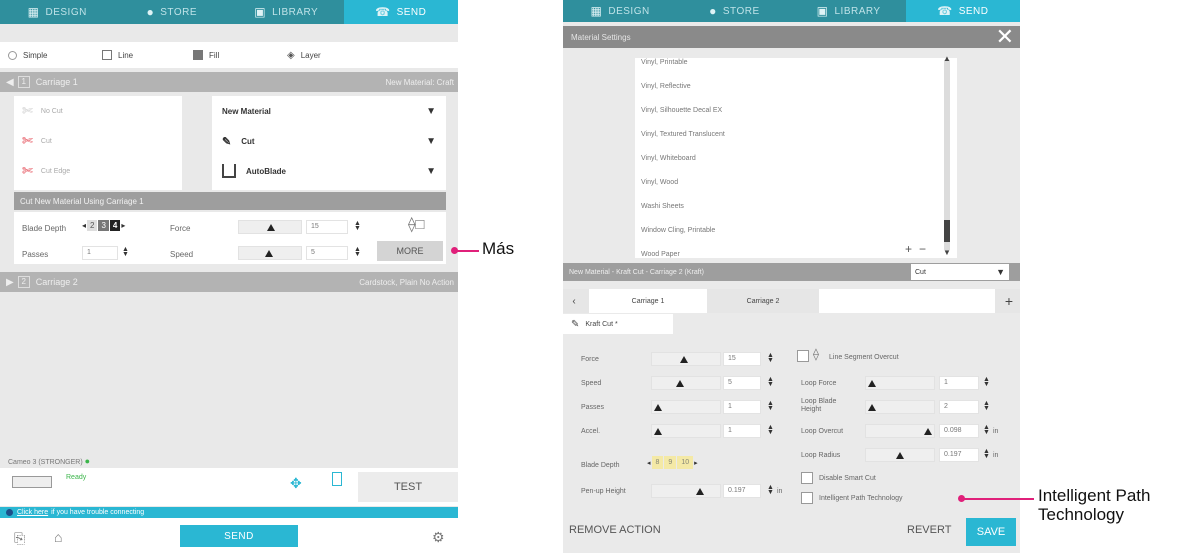 This screenshot has width=1188, height=553. What do you see at coordinates (686, 431) in the screenshot?
I see `accel-slider` at bounding box center [686, 431].